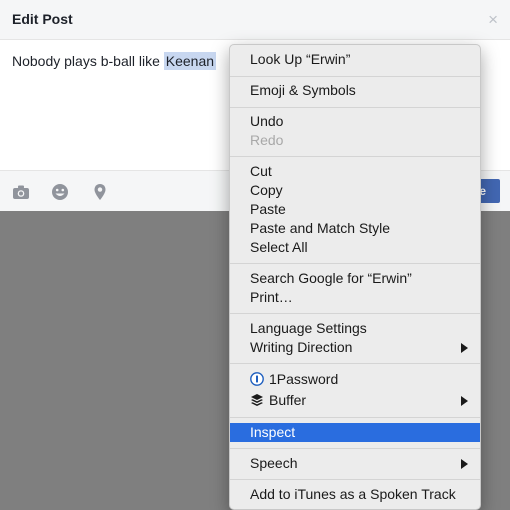  What do you see at coordinates (355, 90) in the screenshot?
I see `menu-item-emoji-symbols: Emoji & Symbols` at bounding box center [355, 90].